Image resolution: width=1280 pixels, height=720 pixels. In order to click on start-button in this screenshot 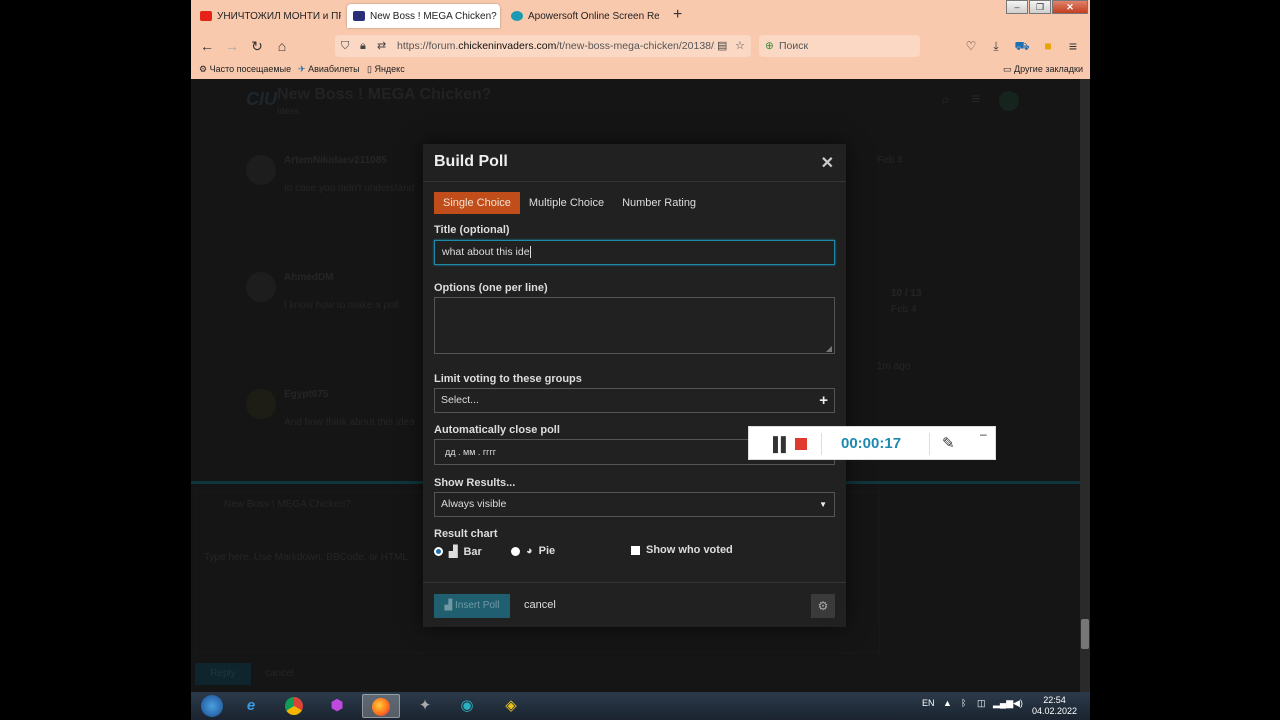, I will do `click(212, 706)`.